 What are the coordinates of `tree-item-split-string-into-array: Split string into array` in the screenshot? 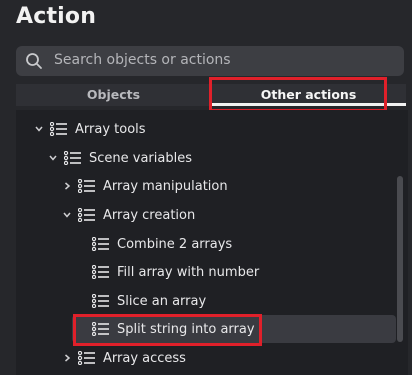 It's located at (234, 329).